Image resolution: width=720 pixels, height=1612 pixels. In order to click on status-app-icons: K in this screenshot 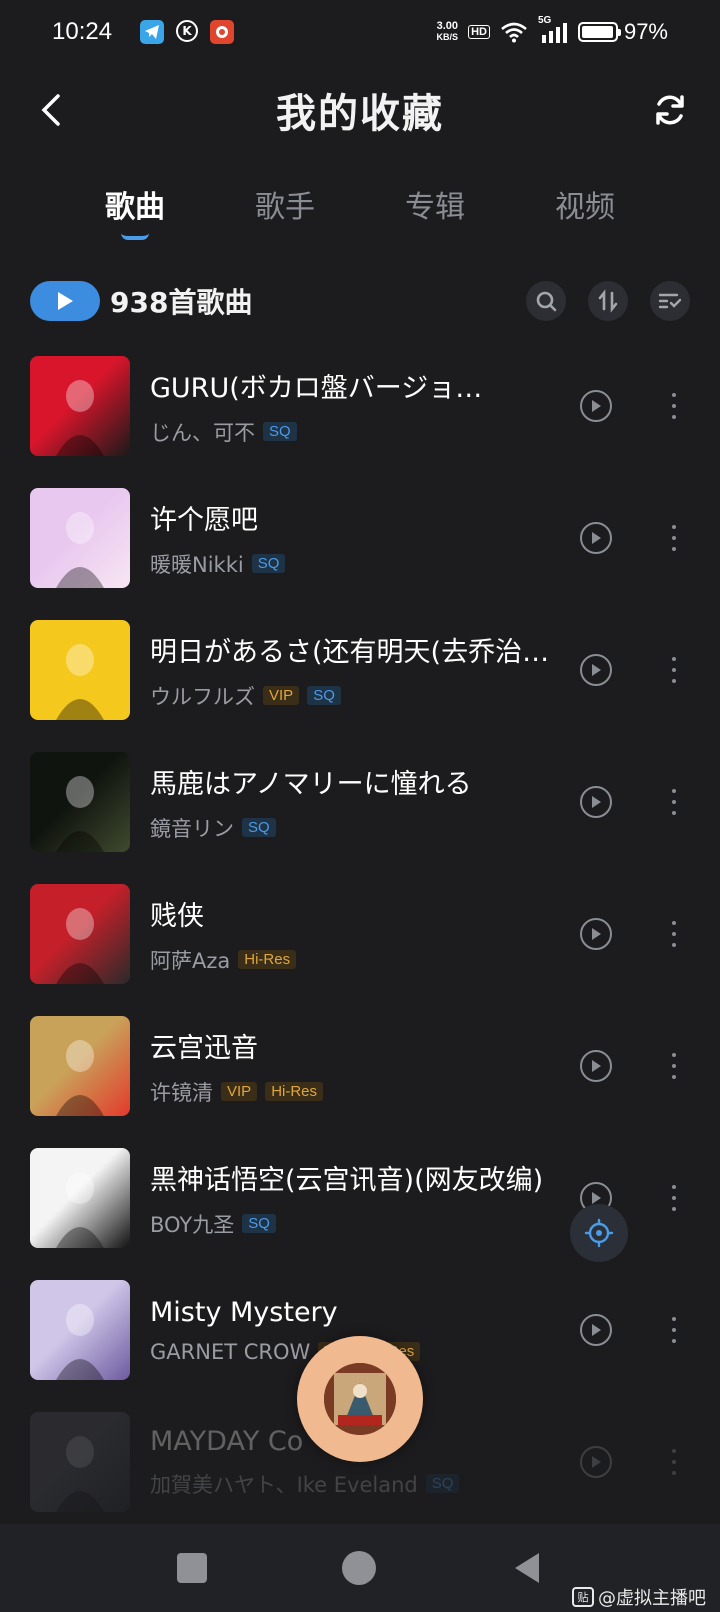, I will do `click(187, 32)`.